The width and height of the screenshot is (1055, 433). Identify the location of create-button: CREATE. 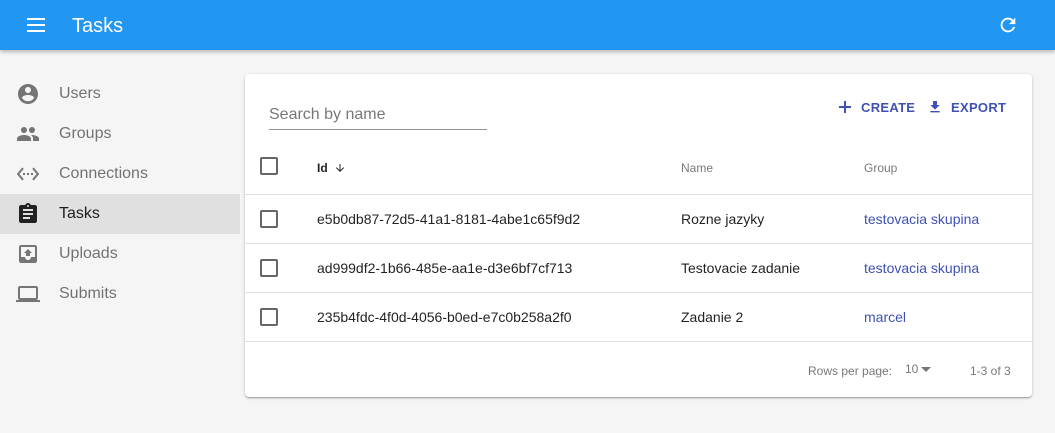
(876, 107).